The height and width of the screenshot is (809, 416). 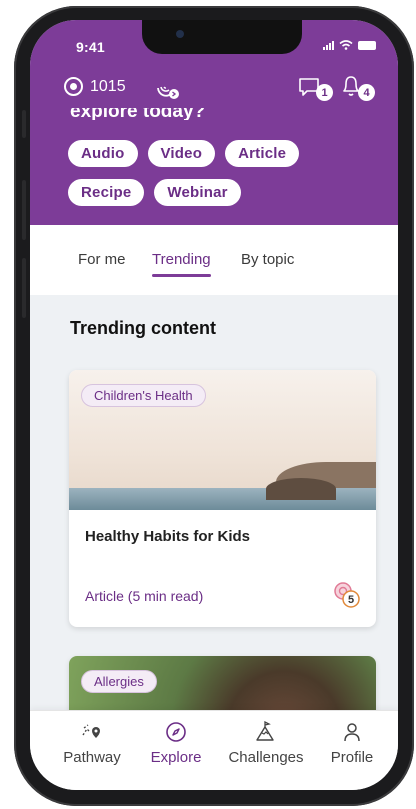 What do you see at coordinates (90, 47) in the screenshot?
I see `status-time: 9:41` at bounding box center [90, 47].